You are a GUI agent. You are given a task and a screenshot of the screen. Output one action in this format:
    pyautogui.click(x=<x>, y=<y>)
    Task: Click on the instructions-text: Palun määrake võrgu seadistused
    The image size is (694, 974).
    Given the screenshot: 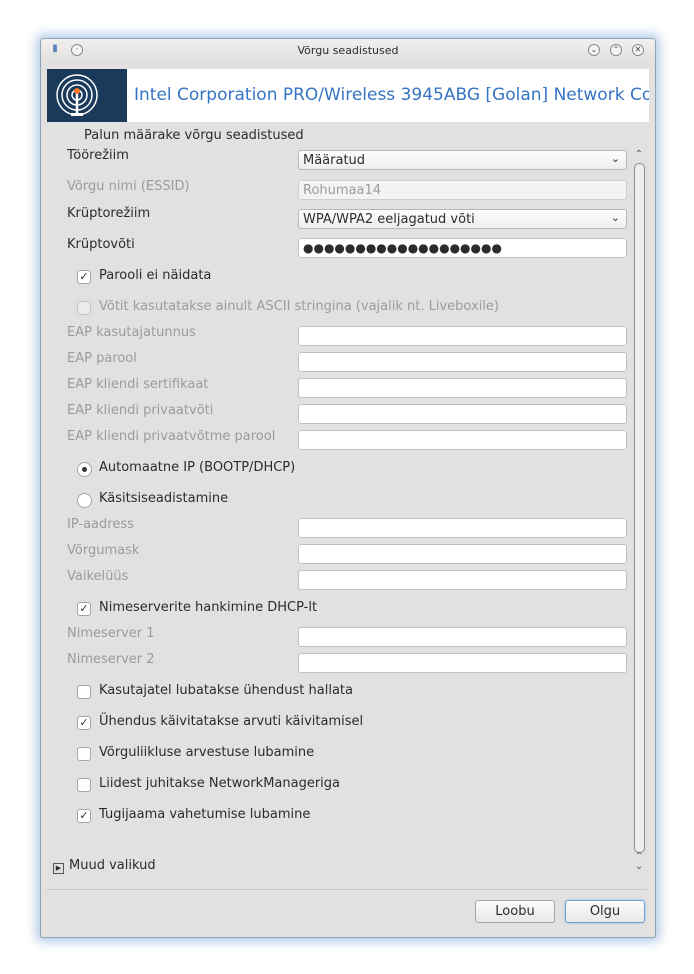 What is the action you would take?
    pyautogui.click(x=194, y=135)
    